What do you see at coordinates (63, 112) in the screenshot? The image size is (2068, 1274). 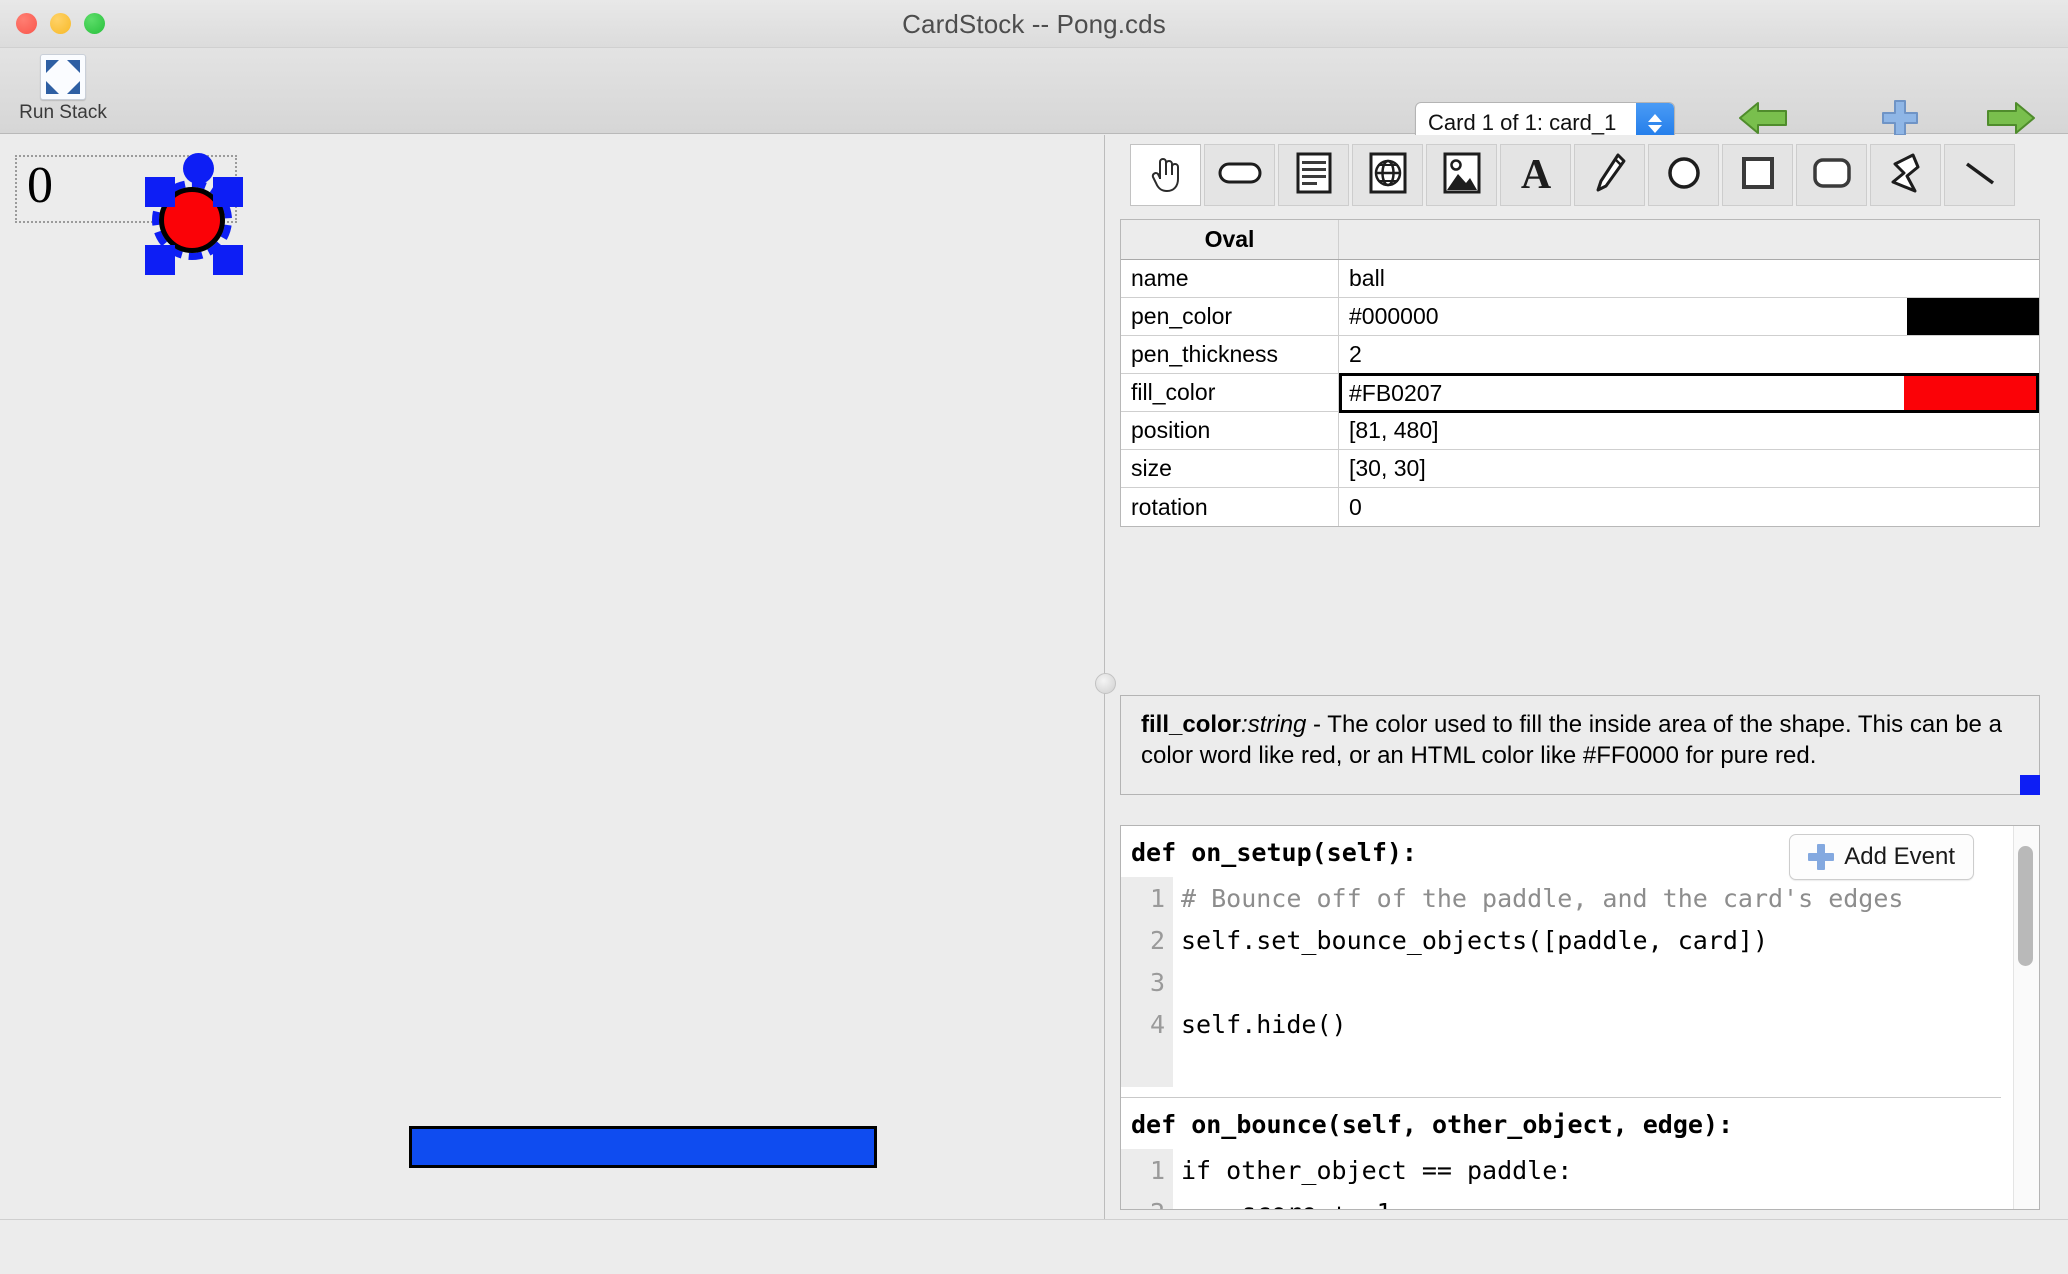 I see `run-stack-label: Run Stack` at bounding box center [63, 112].